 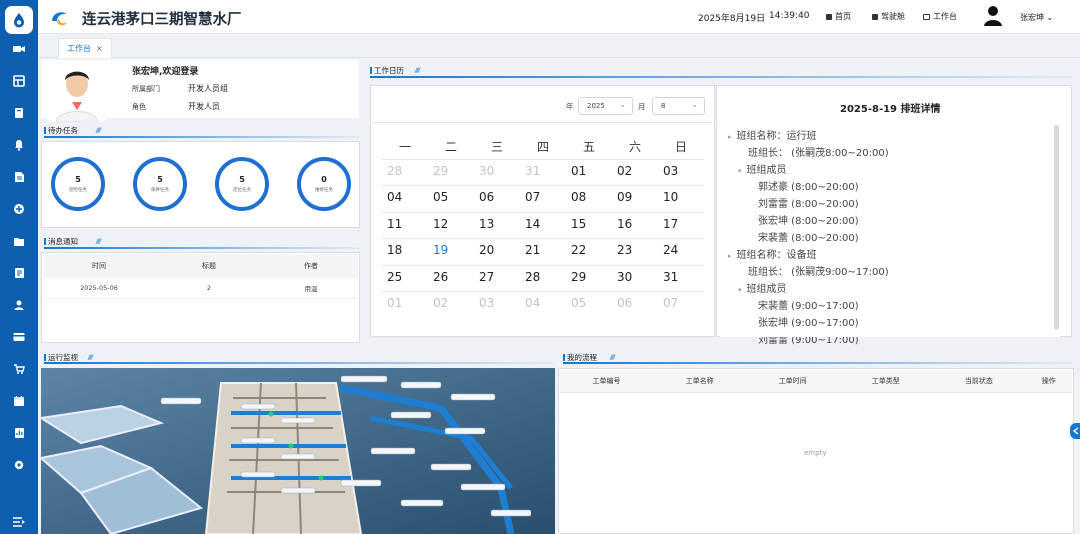 What do you see at coordinates (818, 270) in the screenshot?
I see `duty-tree-item: 班组长： (张嗣茂9:00~17:00)` at bounding box center [818, 270].